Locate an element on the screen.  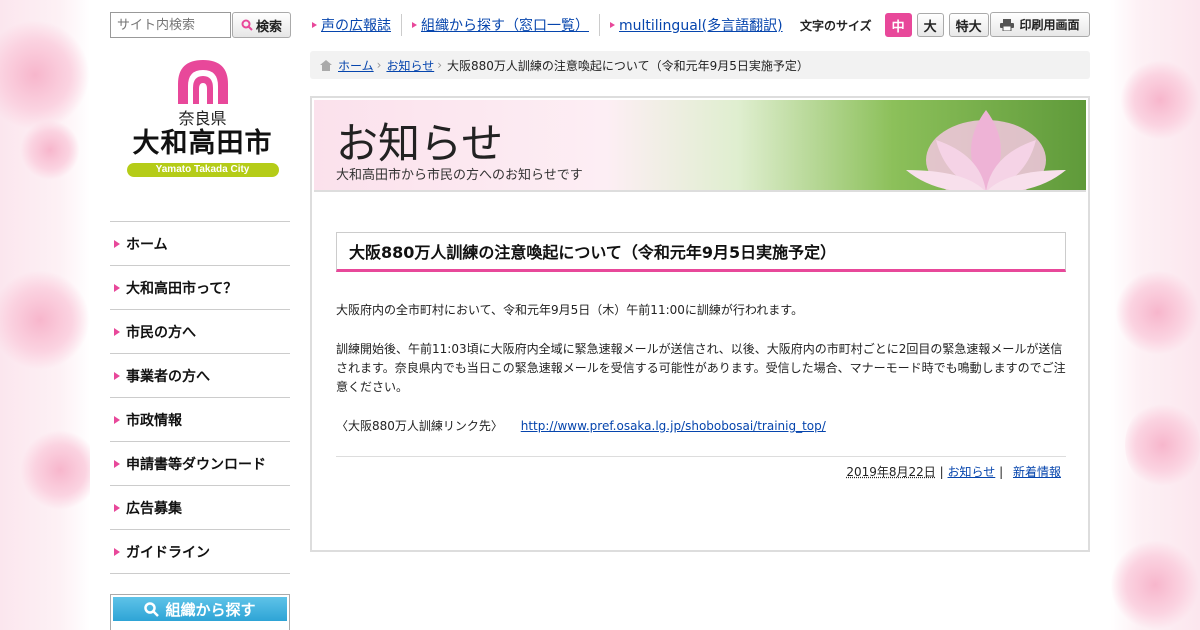
sidebar-item-label: ガイドライン is located at coordinates (168, 552).